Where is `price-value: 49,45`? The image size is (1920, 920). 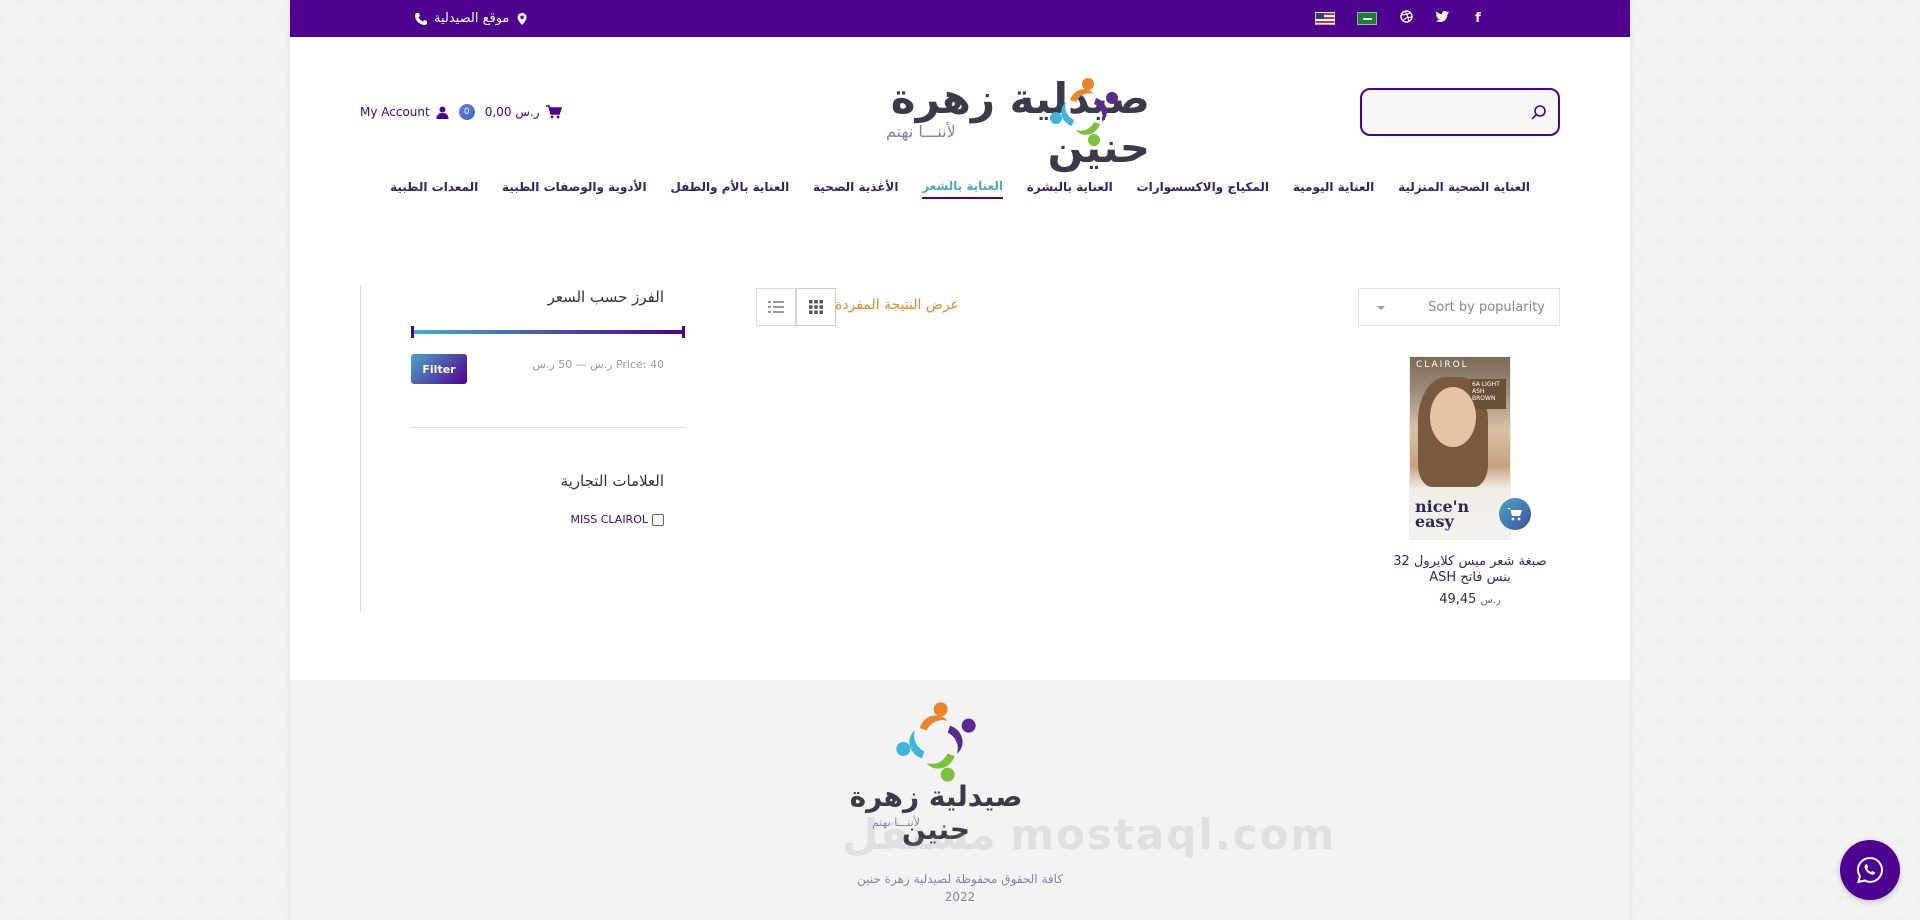 price-value: 49,45 is located at coordinates (1458, 599).